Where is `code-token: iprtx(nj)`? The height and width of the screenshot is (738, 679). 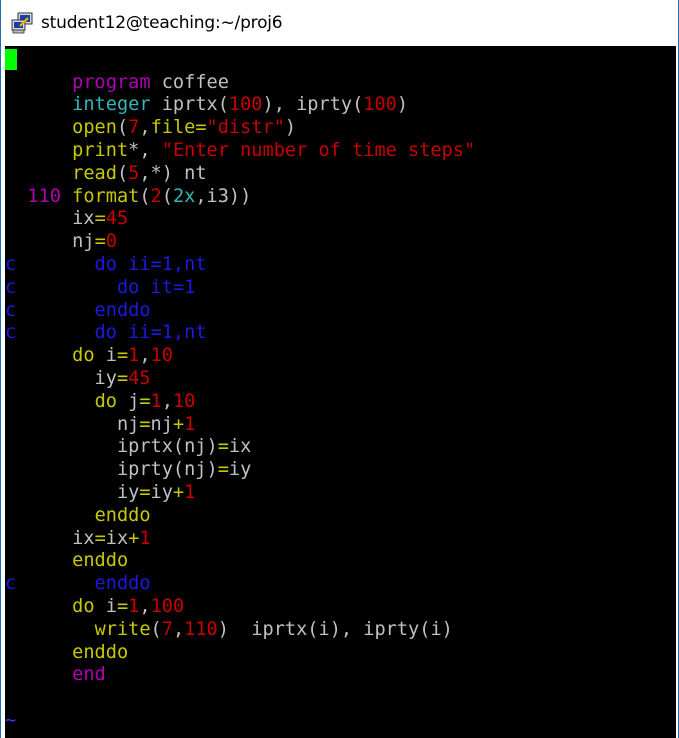
code-token: iprtx(nj) is located at coordinates (111, 447).